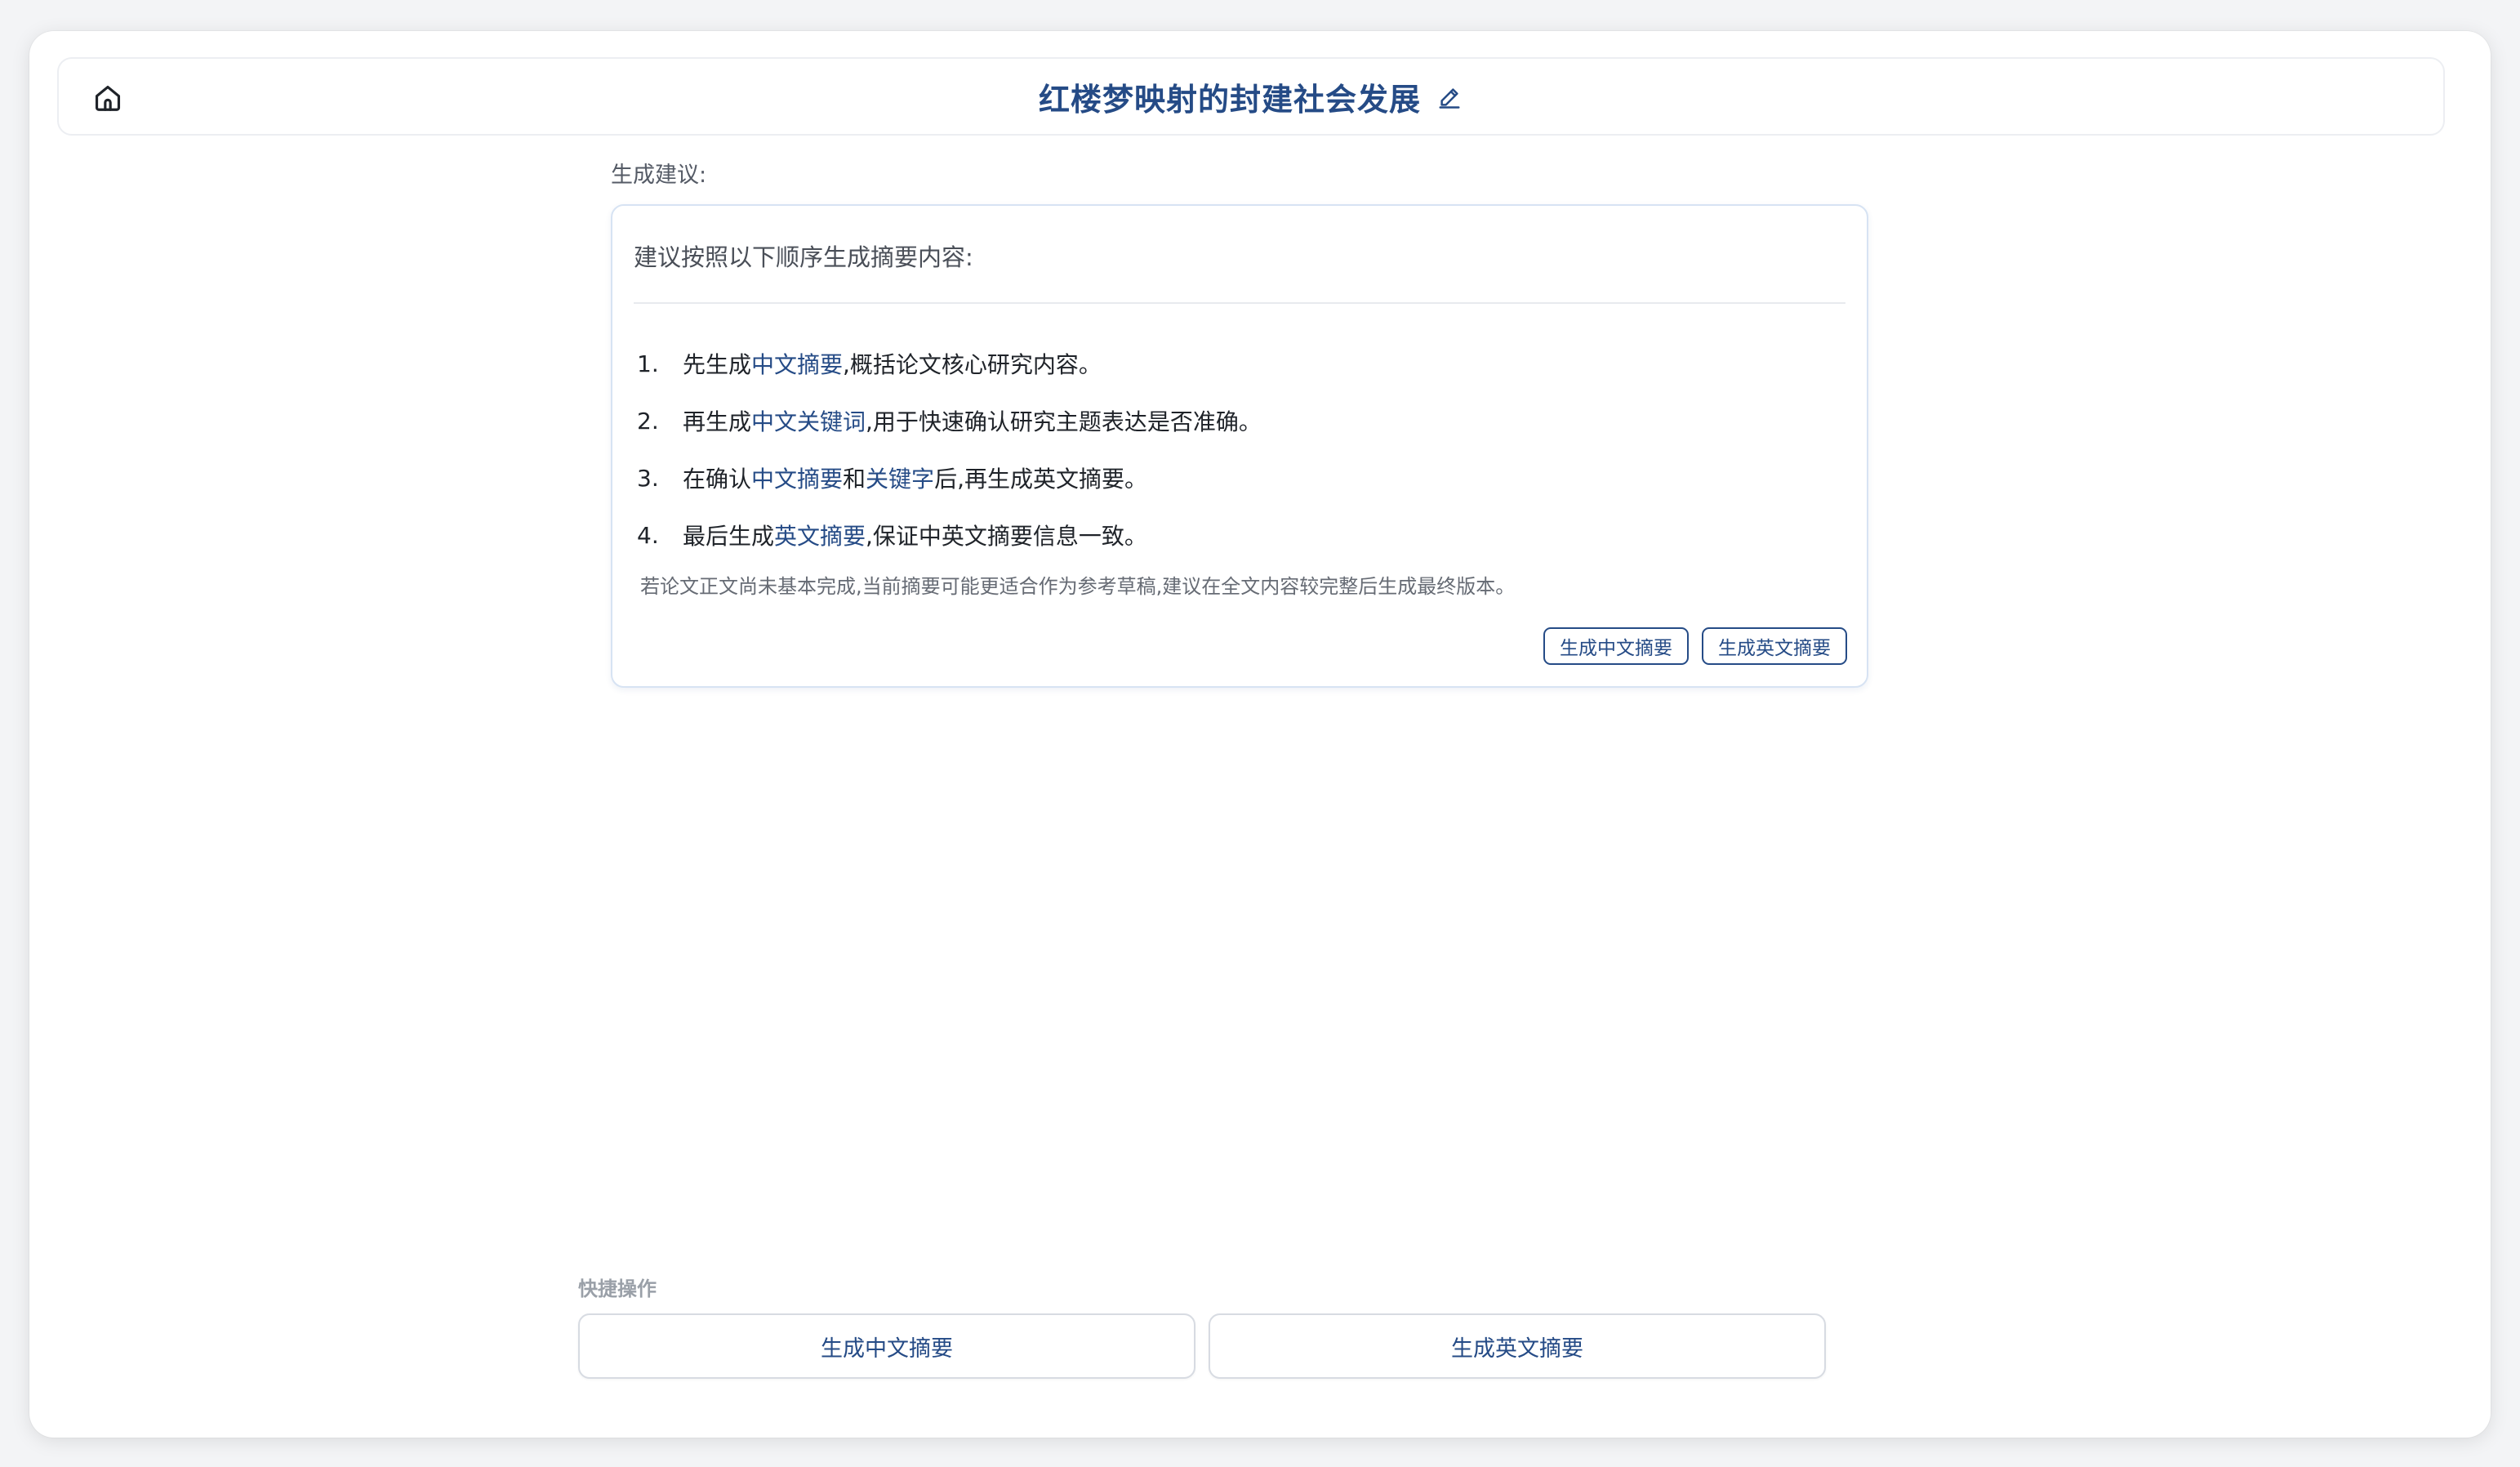  Describe the element at coordinates (717, 421) in the screenshot. I see `step-text: 再生成` at that location.